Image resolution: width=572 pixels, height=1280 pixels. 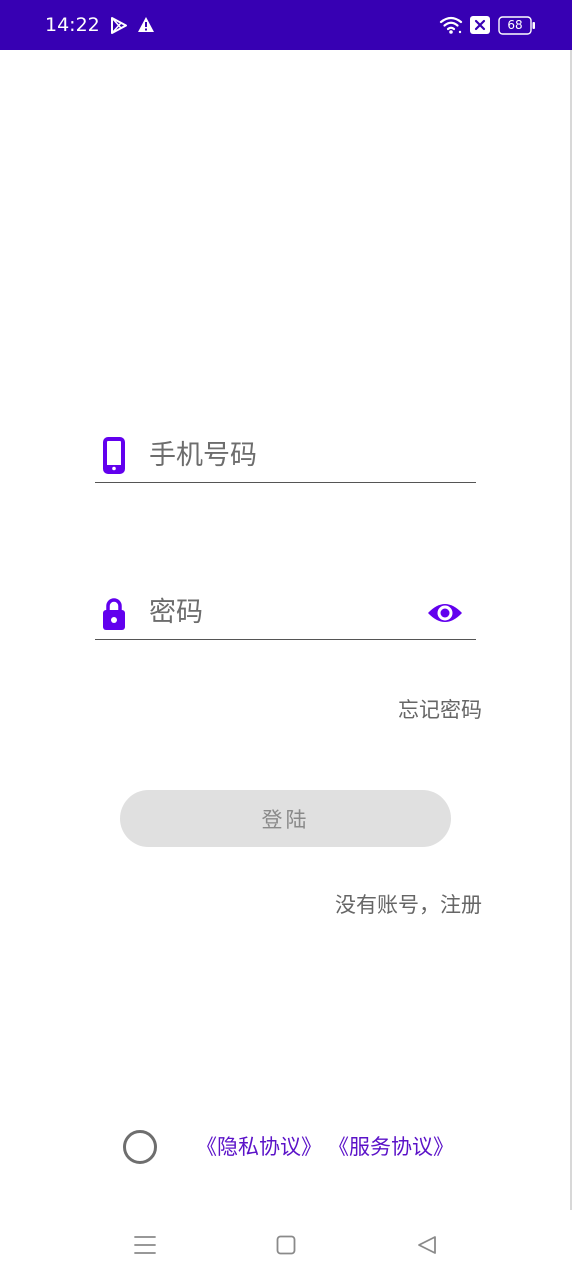 I want to click on phone-field, so click(x=285, y=456).